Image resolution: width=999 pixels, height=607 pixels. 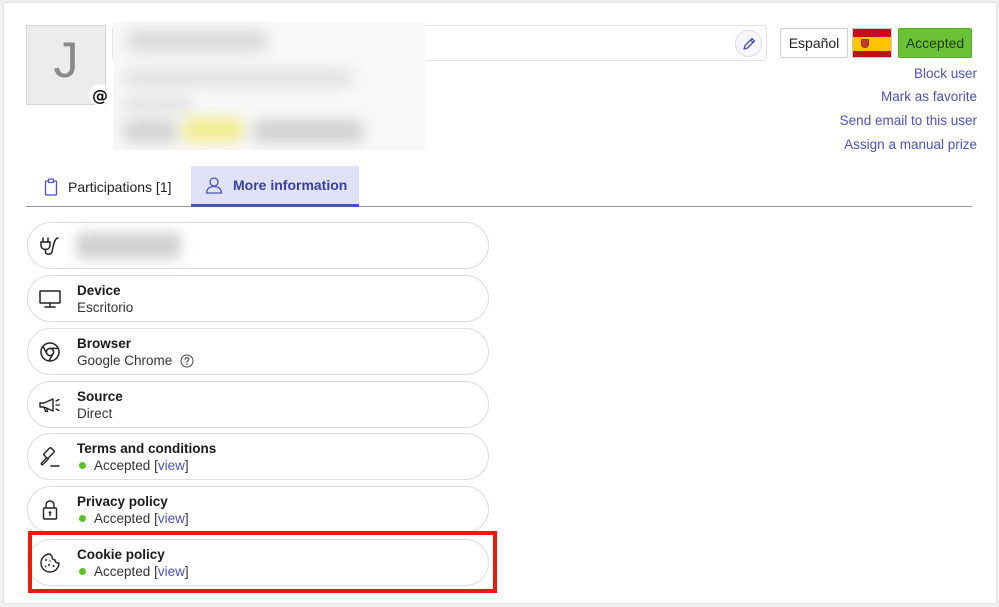 What do you see at coordinates (935, 43) in the screenshot?
I see `status-accepted-button: Accepted` at bounding box center [935, 43].